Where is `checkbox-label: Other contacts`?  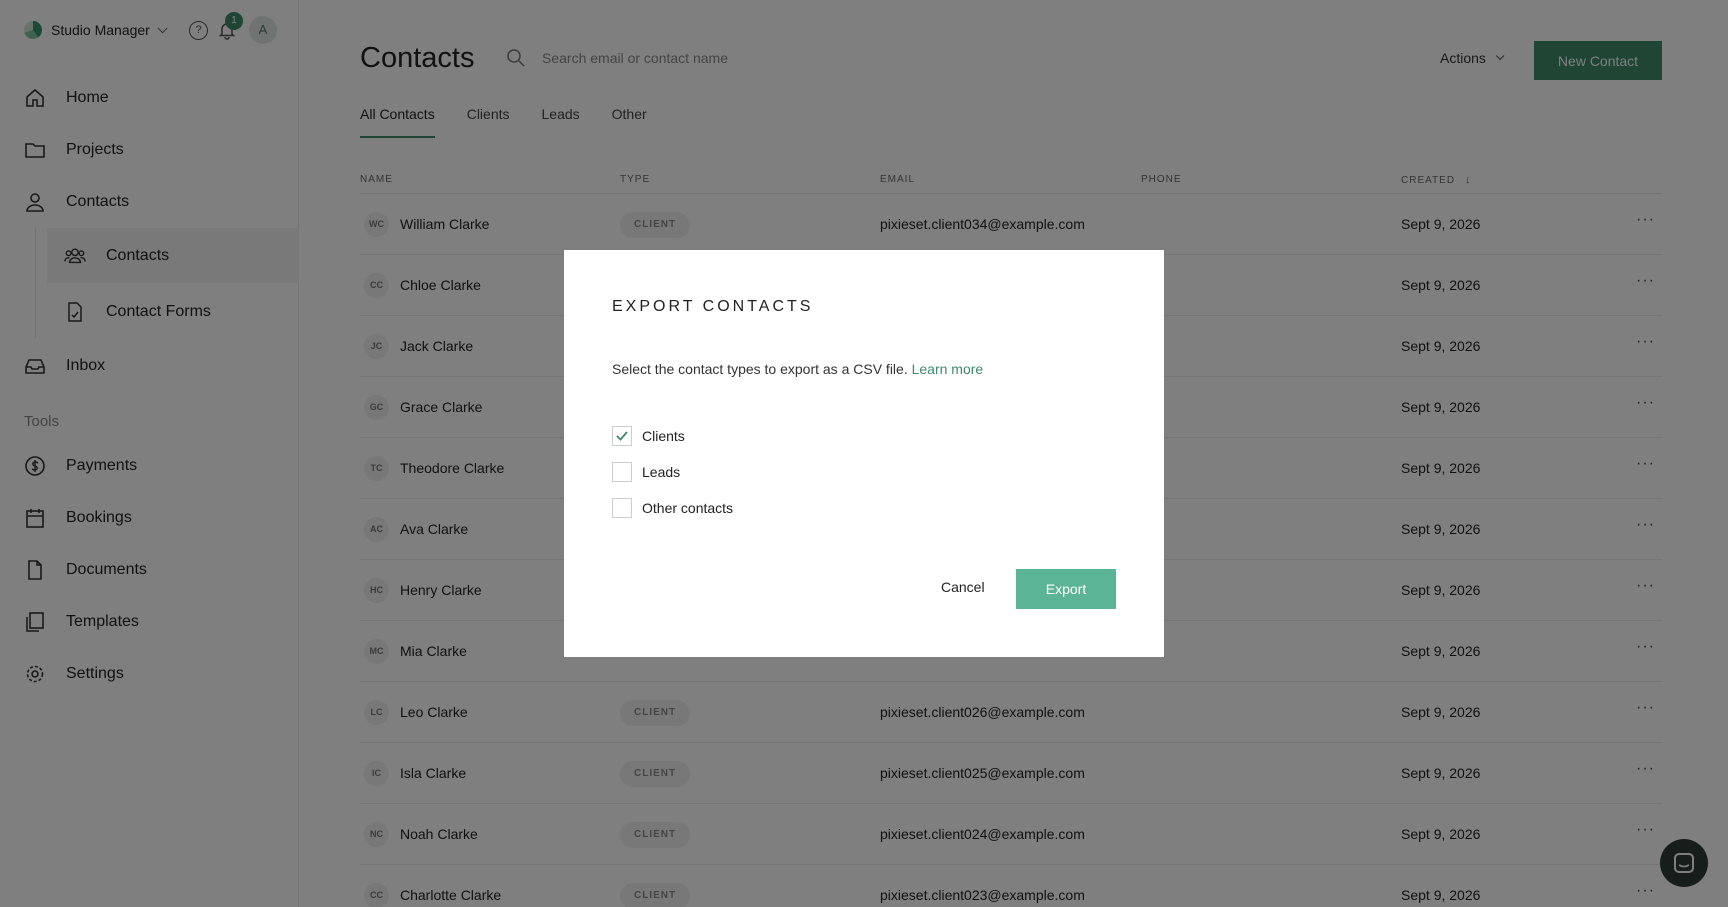
checkbox-label: Other contacts is located at coordinates (688, 508).